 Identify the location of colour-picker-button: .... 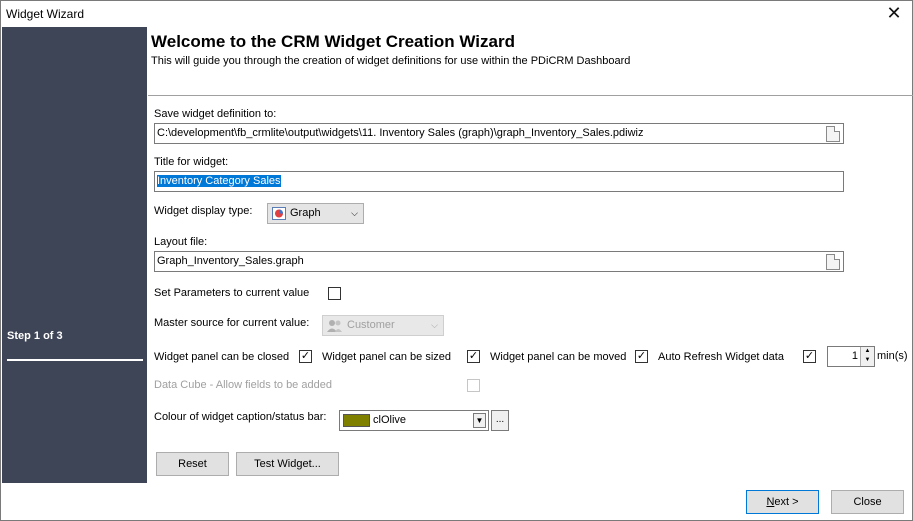
(500, 420).